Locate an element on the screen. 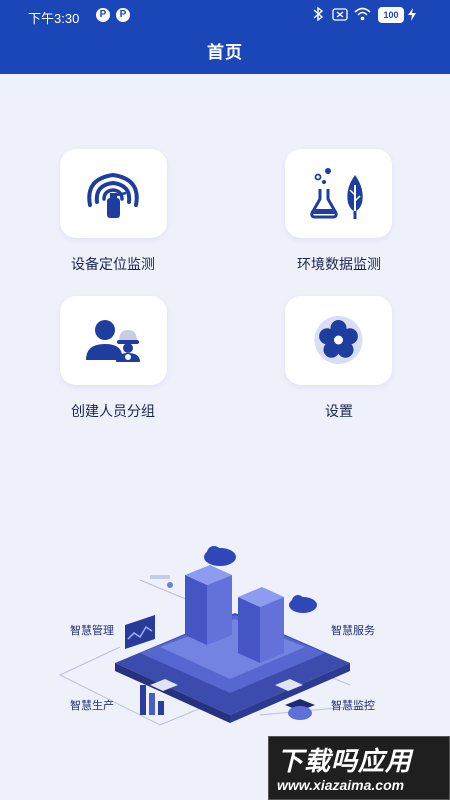 The width and height of the screenshot is (450, 800). settings-gear-icon is located at coordinates (338, 340).